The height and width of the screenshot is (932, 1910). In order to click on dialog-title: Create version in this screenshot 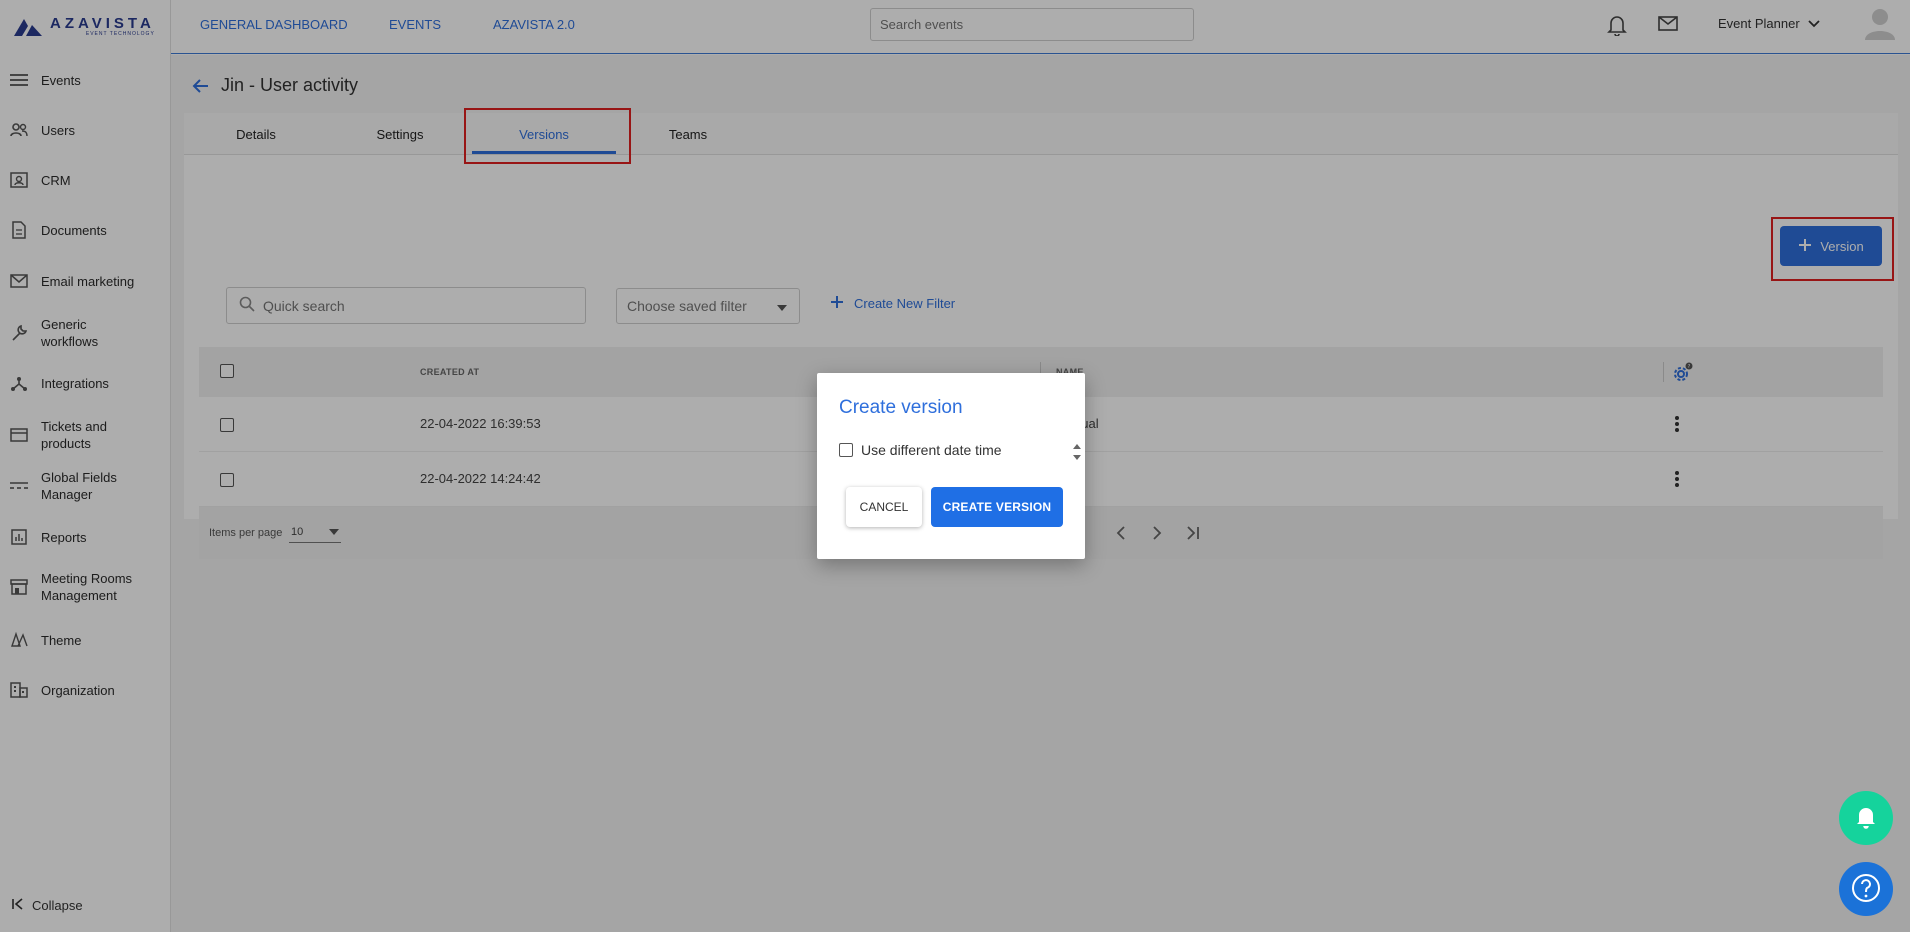, I will do `click(901, 407)`.